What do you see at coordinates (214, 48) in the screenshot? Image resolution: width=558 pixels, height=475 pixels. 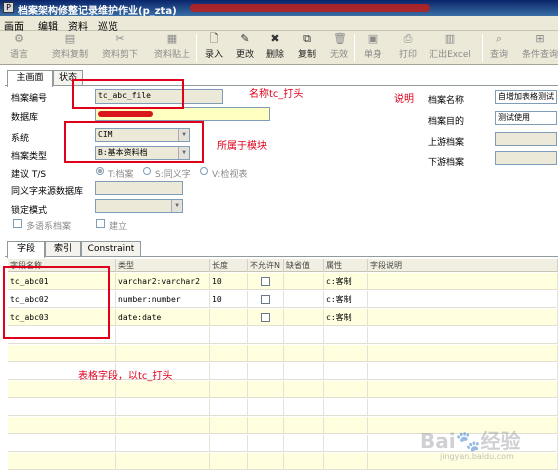 I see `toolbar-button-4: 🗋 录入` at bounding box center [214, 48].